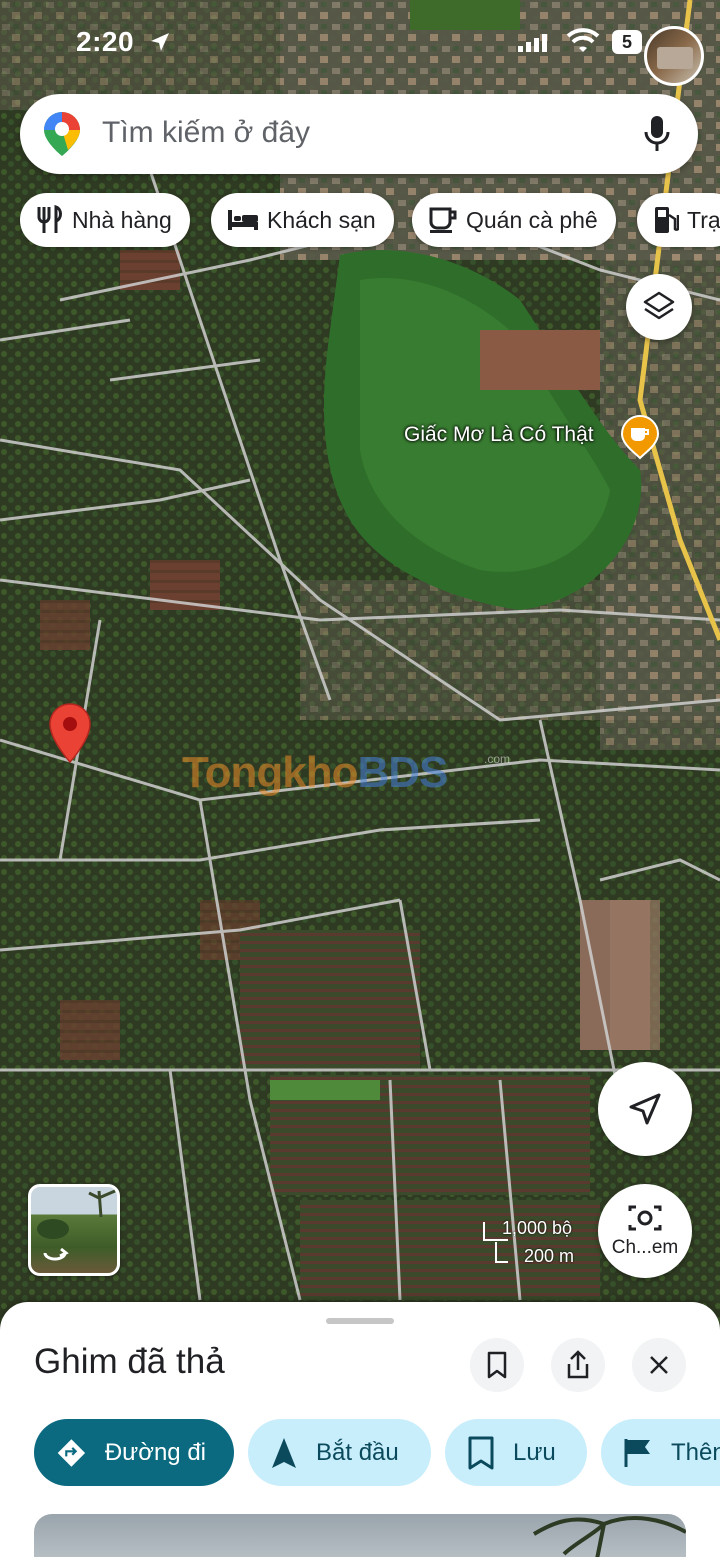 Image resolution: width=720 pixels, height=1557 pixels. What do you see at coordinates (129, 1361) in the screenshot?
I see `sheet-title: Ghim đã thả` at bounding box center [129, 1361].